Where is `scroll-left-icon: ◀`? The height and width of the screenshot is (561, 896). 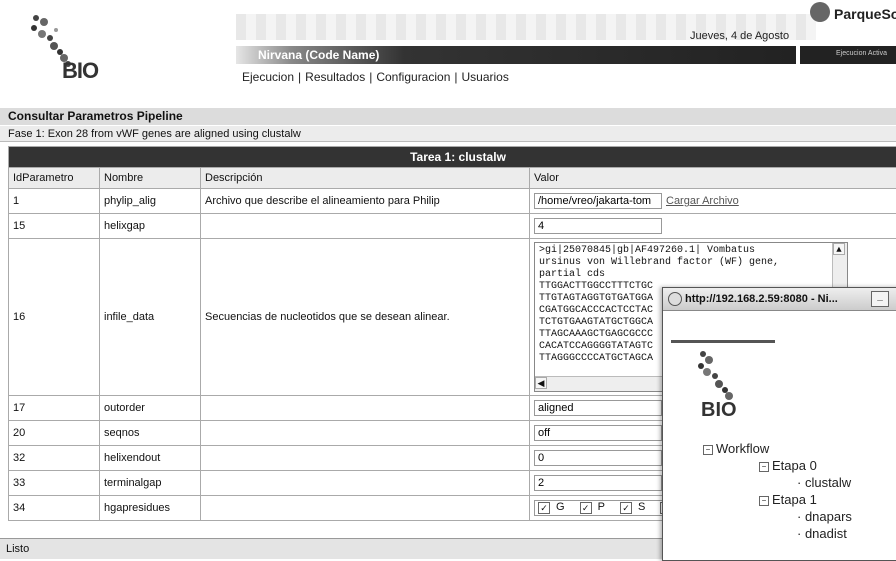
scroll-left-icon: ◀ is located at coordinates (541, 383).